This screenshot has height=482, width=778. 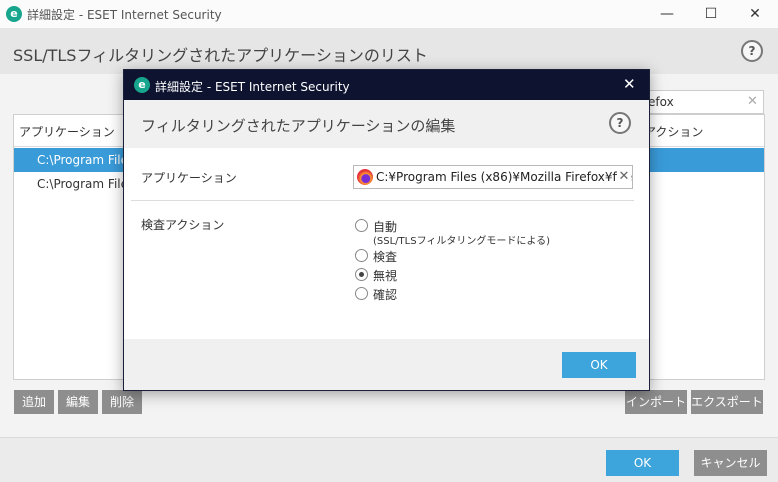 I want to click on page-header: SSL/TLSフィルタリングされたアプリケーションのリスト ?, so click(x=389, y=51).